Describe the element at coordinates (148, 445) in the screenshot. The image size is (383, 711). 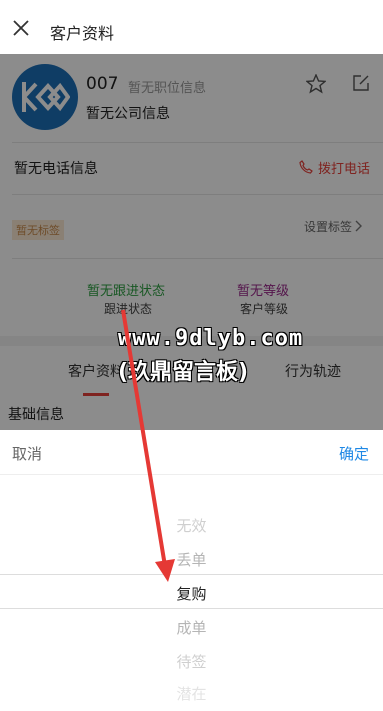
I see `annotation-arrow-icon` at that location.